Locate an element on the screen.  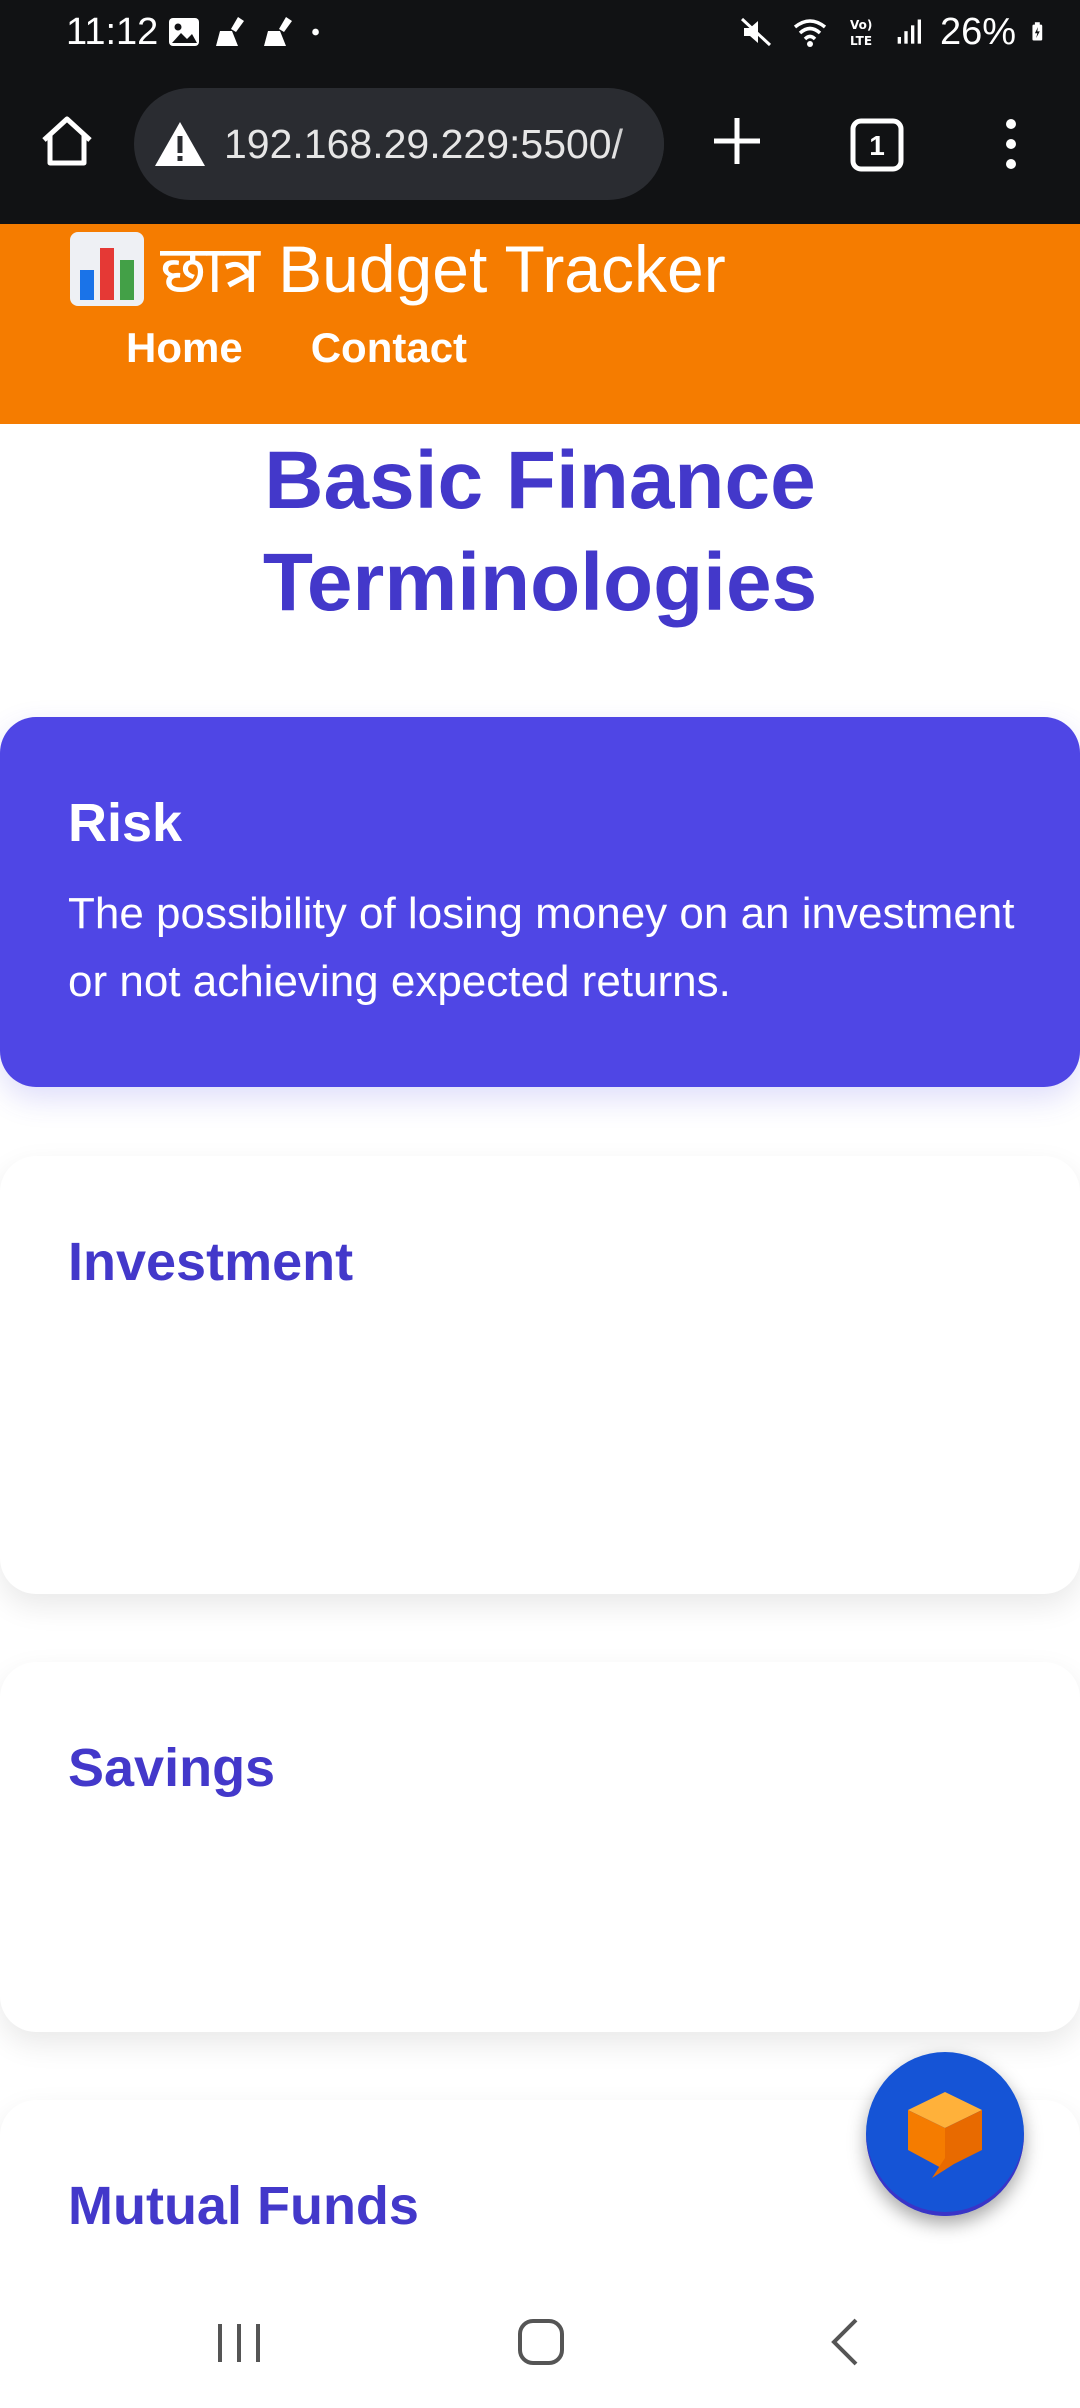
svg-text: Vo) is located at coordinates (861, 25).